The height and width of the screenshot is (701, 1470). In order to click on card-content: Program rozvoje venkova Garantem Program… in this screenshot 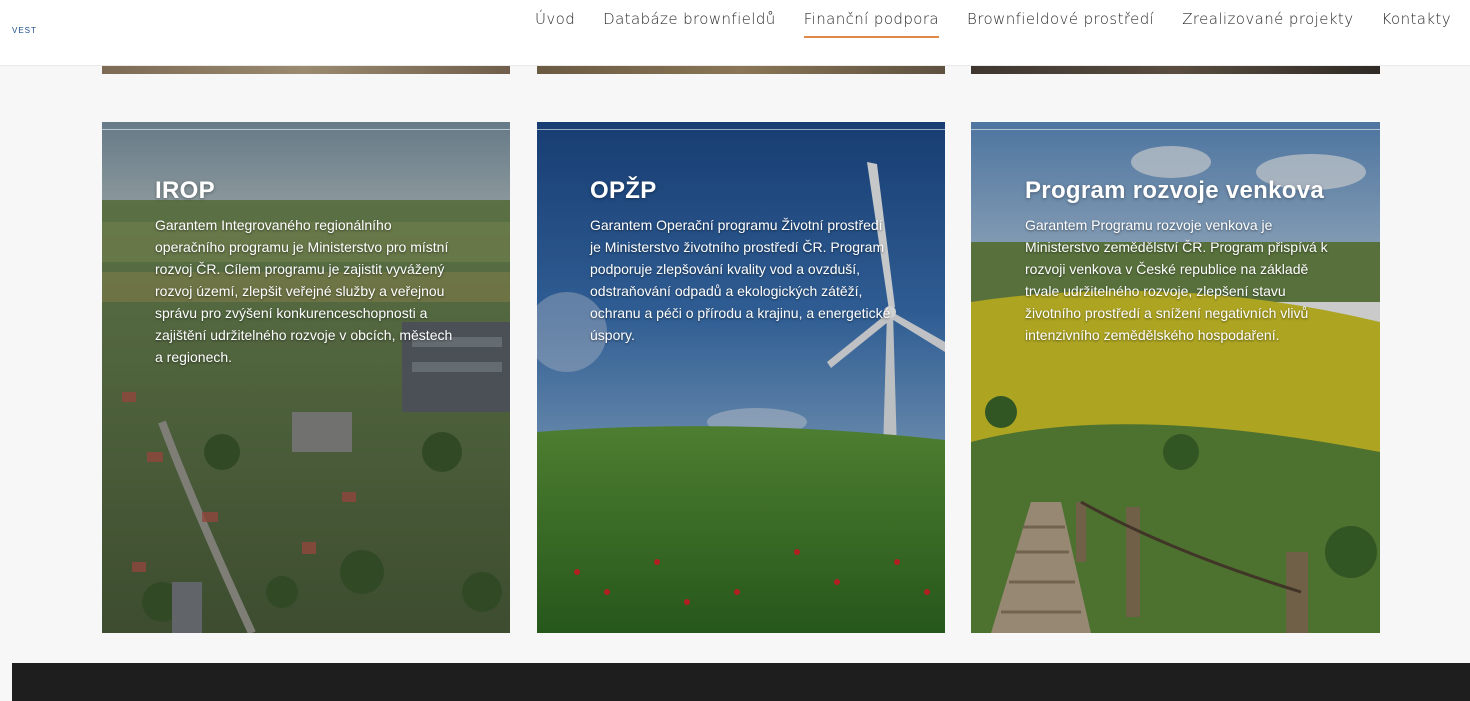, I will do `click(1178, 261)`.